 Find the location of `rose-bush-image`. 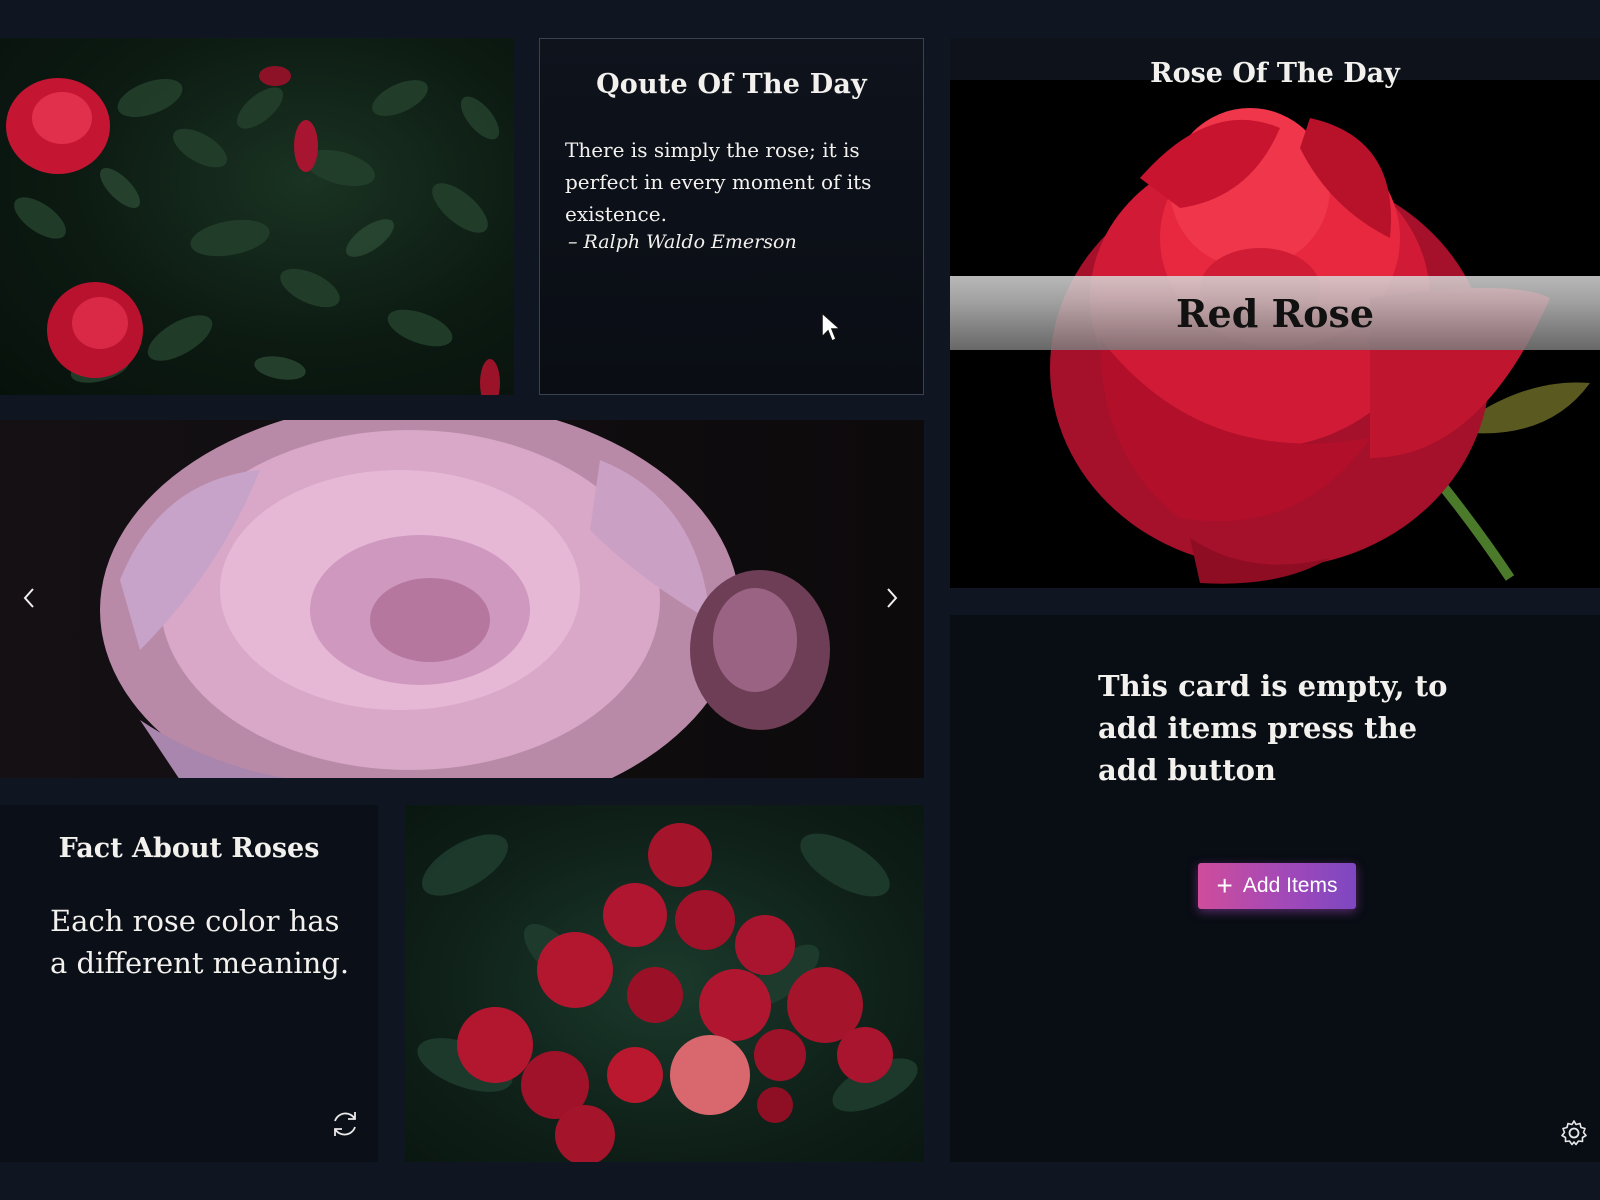

rose-bush-image is located at coordinates (253, 230).